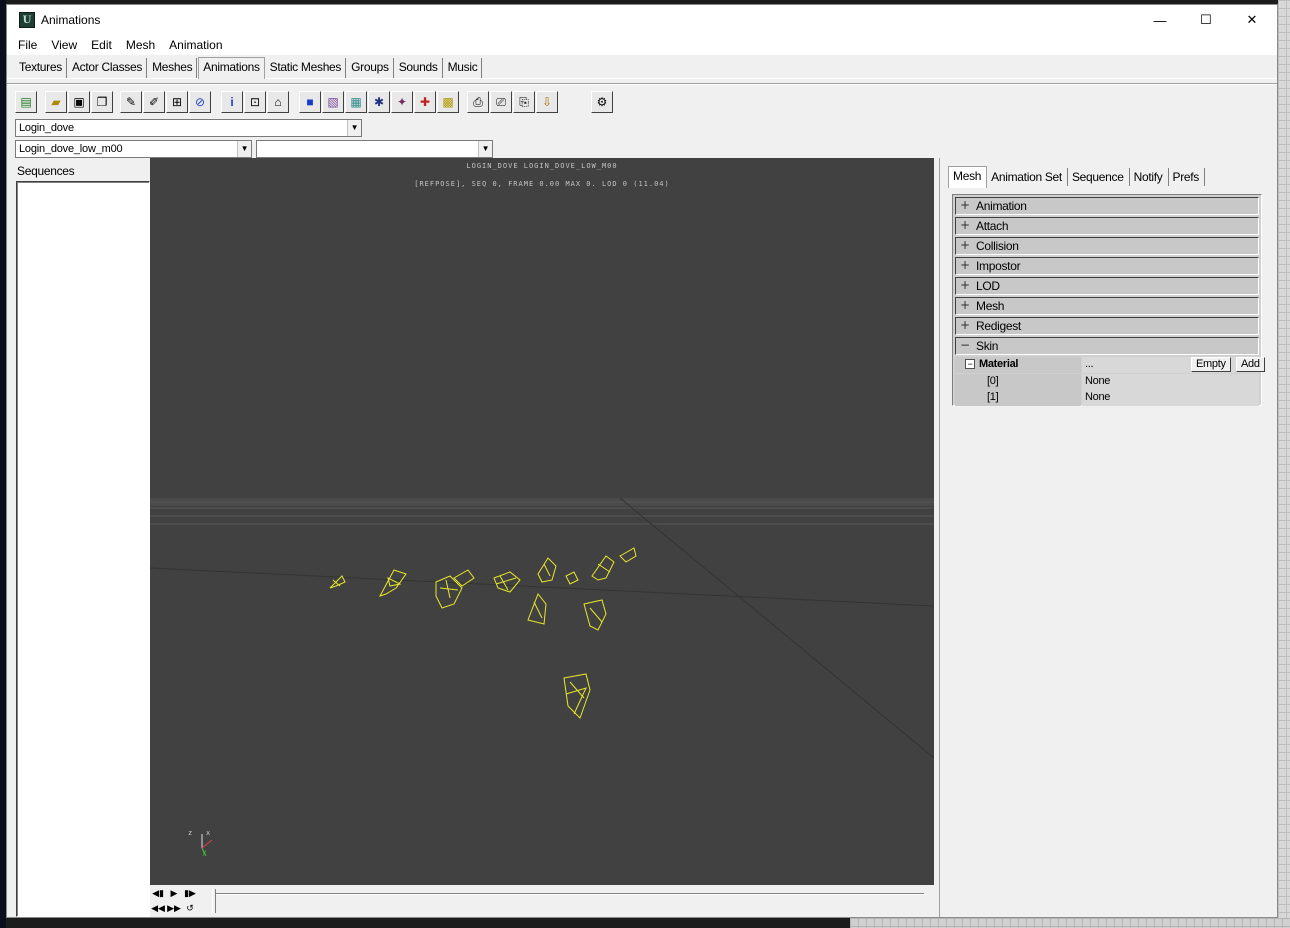 The height and width of the screenshot is (928, 1290). Describe the element at coordinates (542, 901) in the screenshot. I see `timeline-bar: ◀▮ ▶ ▮▶ ◀◀ ▶▶ ↺` at that location.